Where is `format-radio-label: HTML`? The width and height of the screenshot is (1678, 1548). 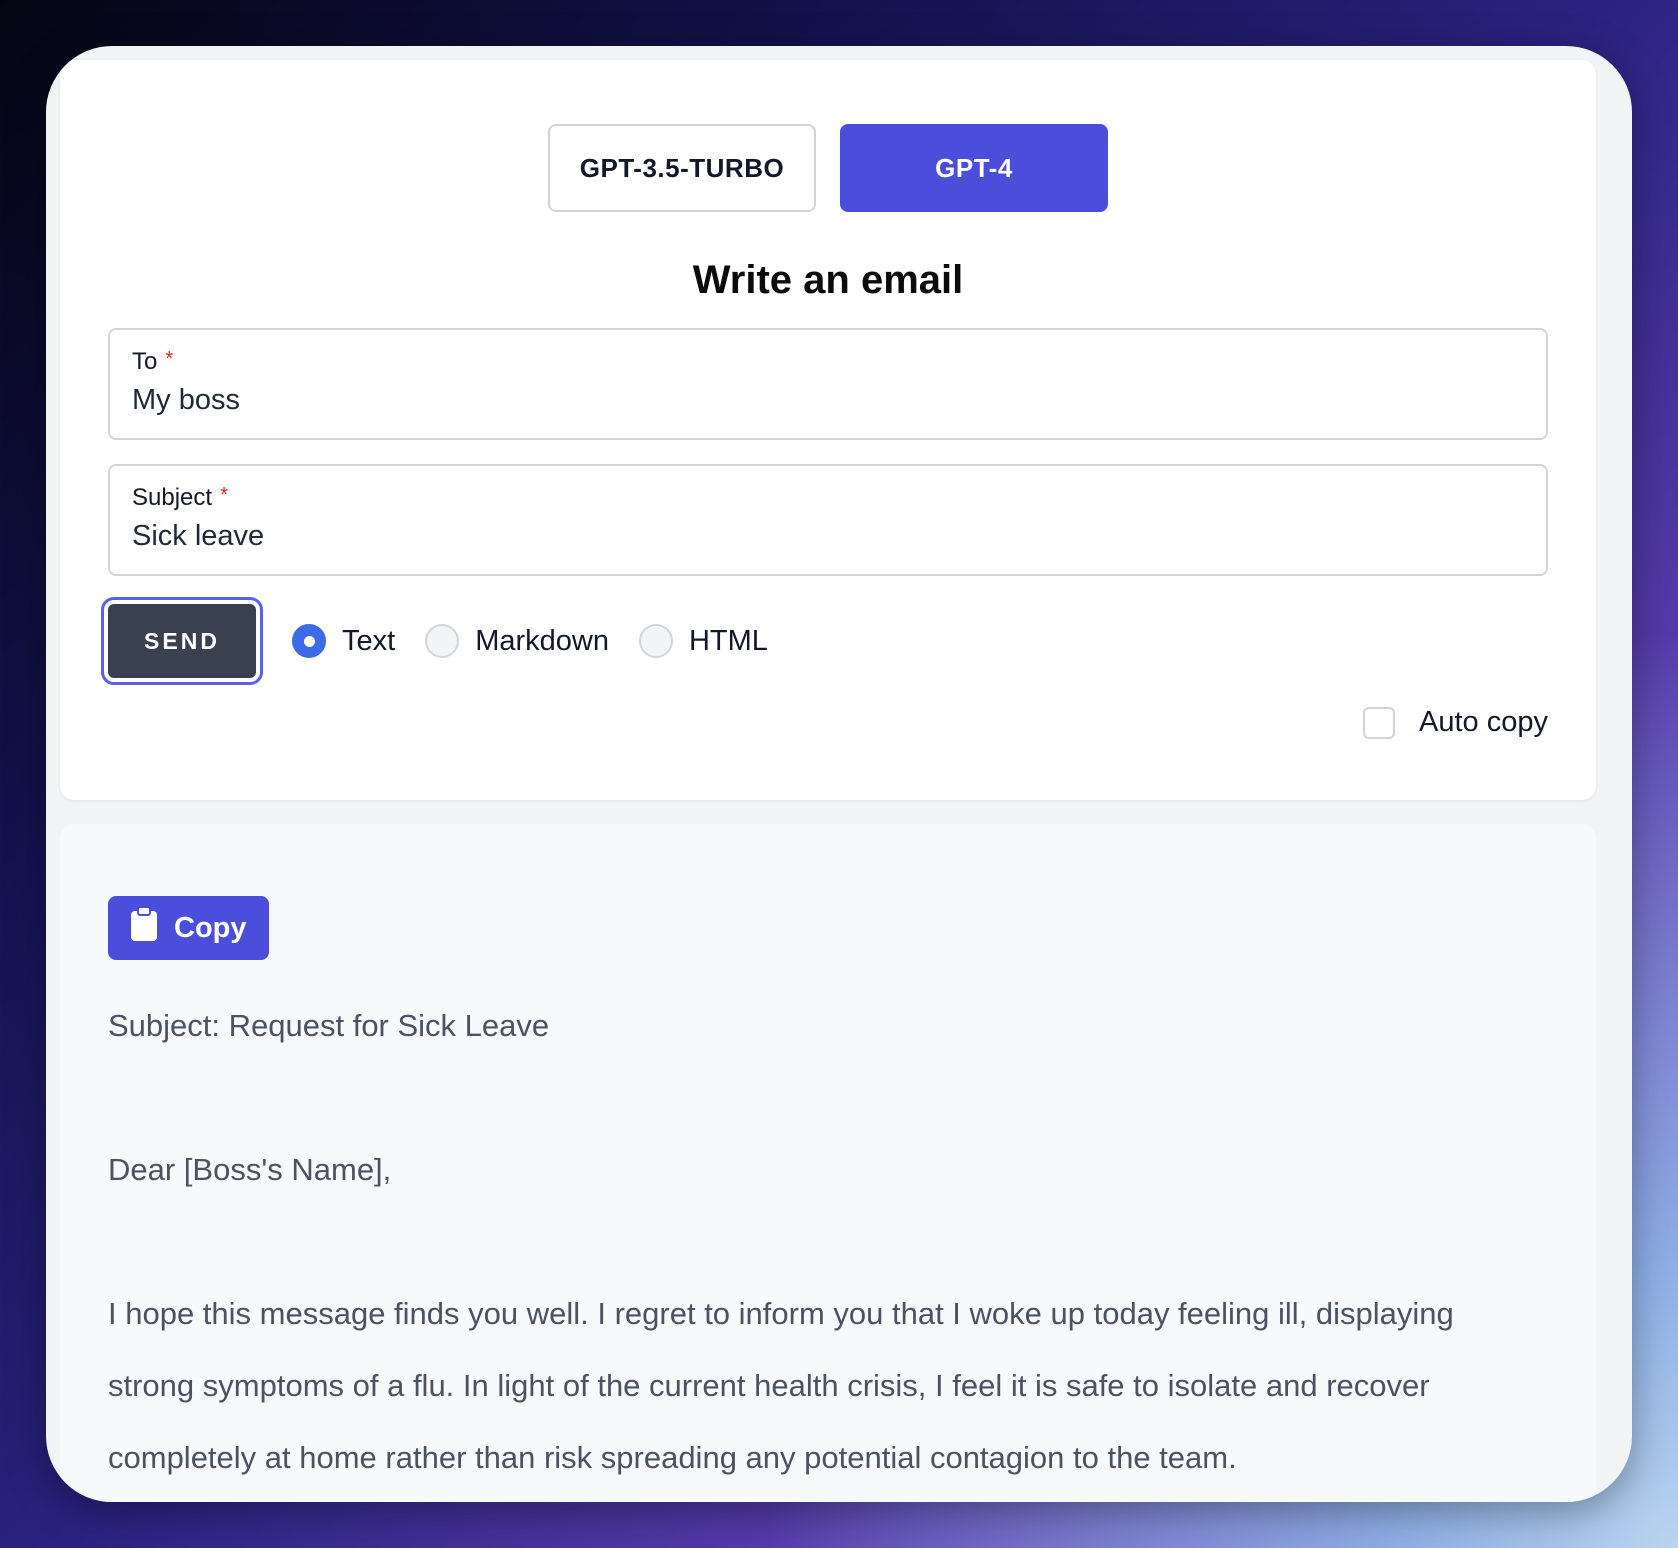 format-radio-label: HTML is located at coordinates (728, 640).